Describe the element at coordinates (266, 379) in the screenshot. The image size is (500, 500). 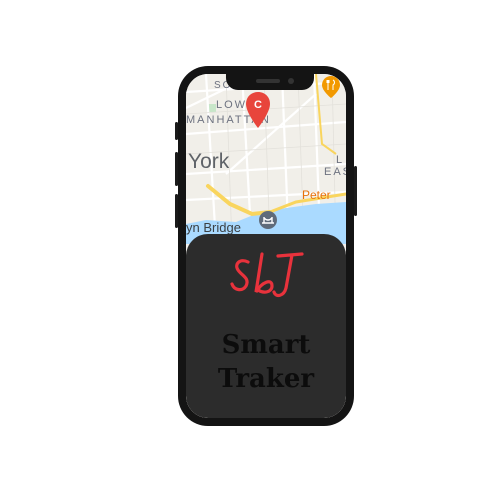
I see `brand-title-line2: Traker` at that location.